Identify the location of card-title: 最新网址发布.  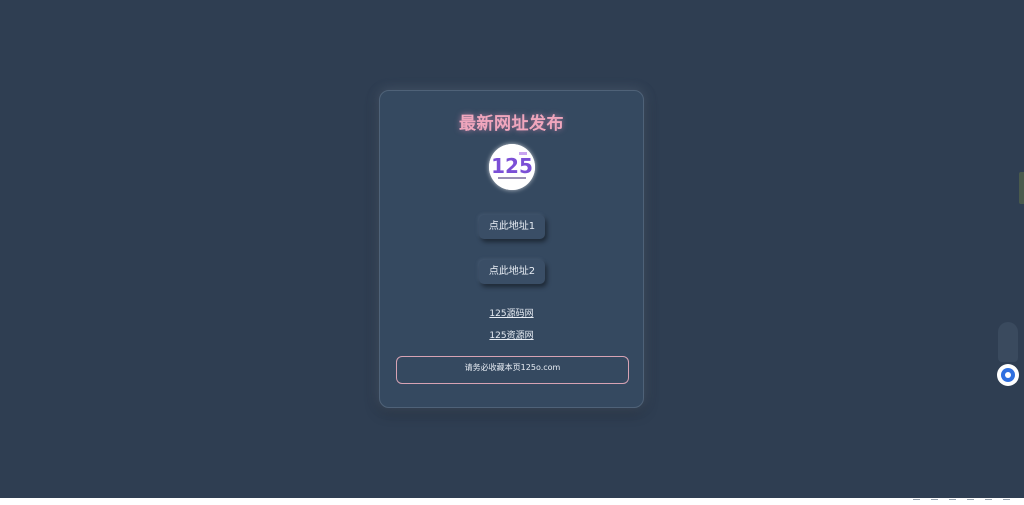
(511, 124).